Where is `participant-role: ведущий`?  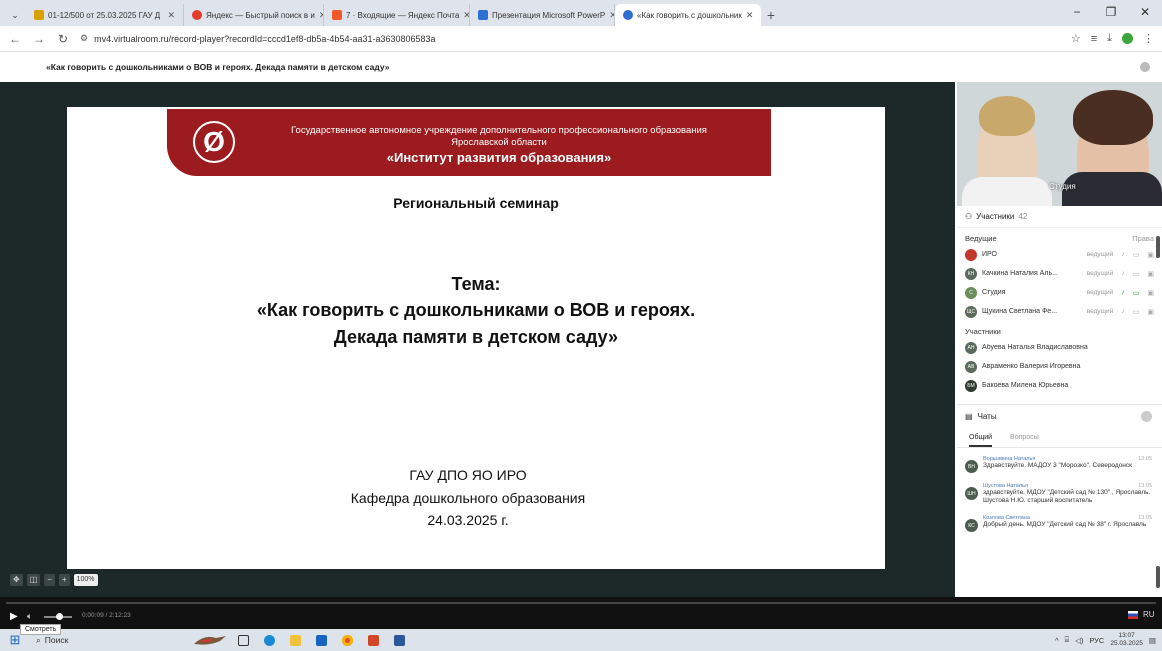 participant-role: ведущий is located at coordinates (1100, 292).